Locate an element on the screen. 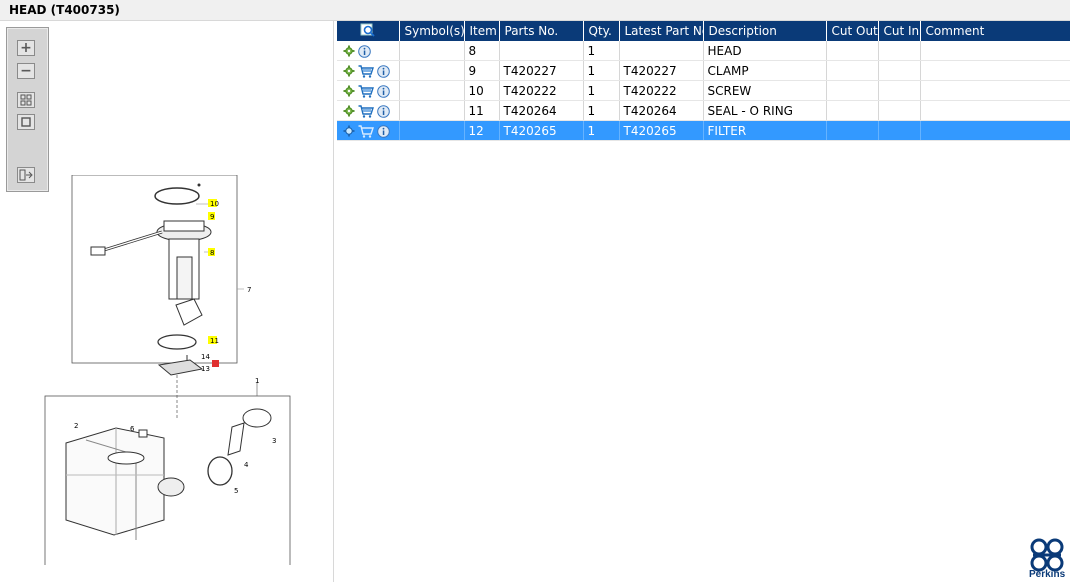 The height and width of the screenshot is (582, 1070). table-row: 10 T420222 1 T420222 SCREW is located at coordinates (703, 90).